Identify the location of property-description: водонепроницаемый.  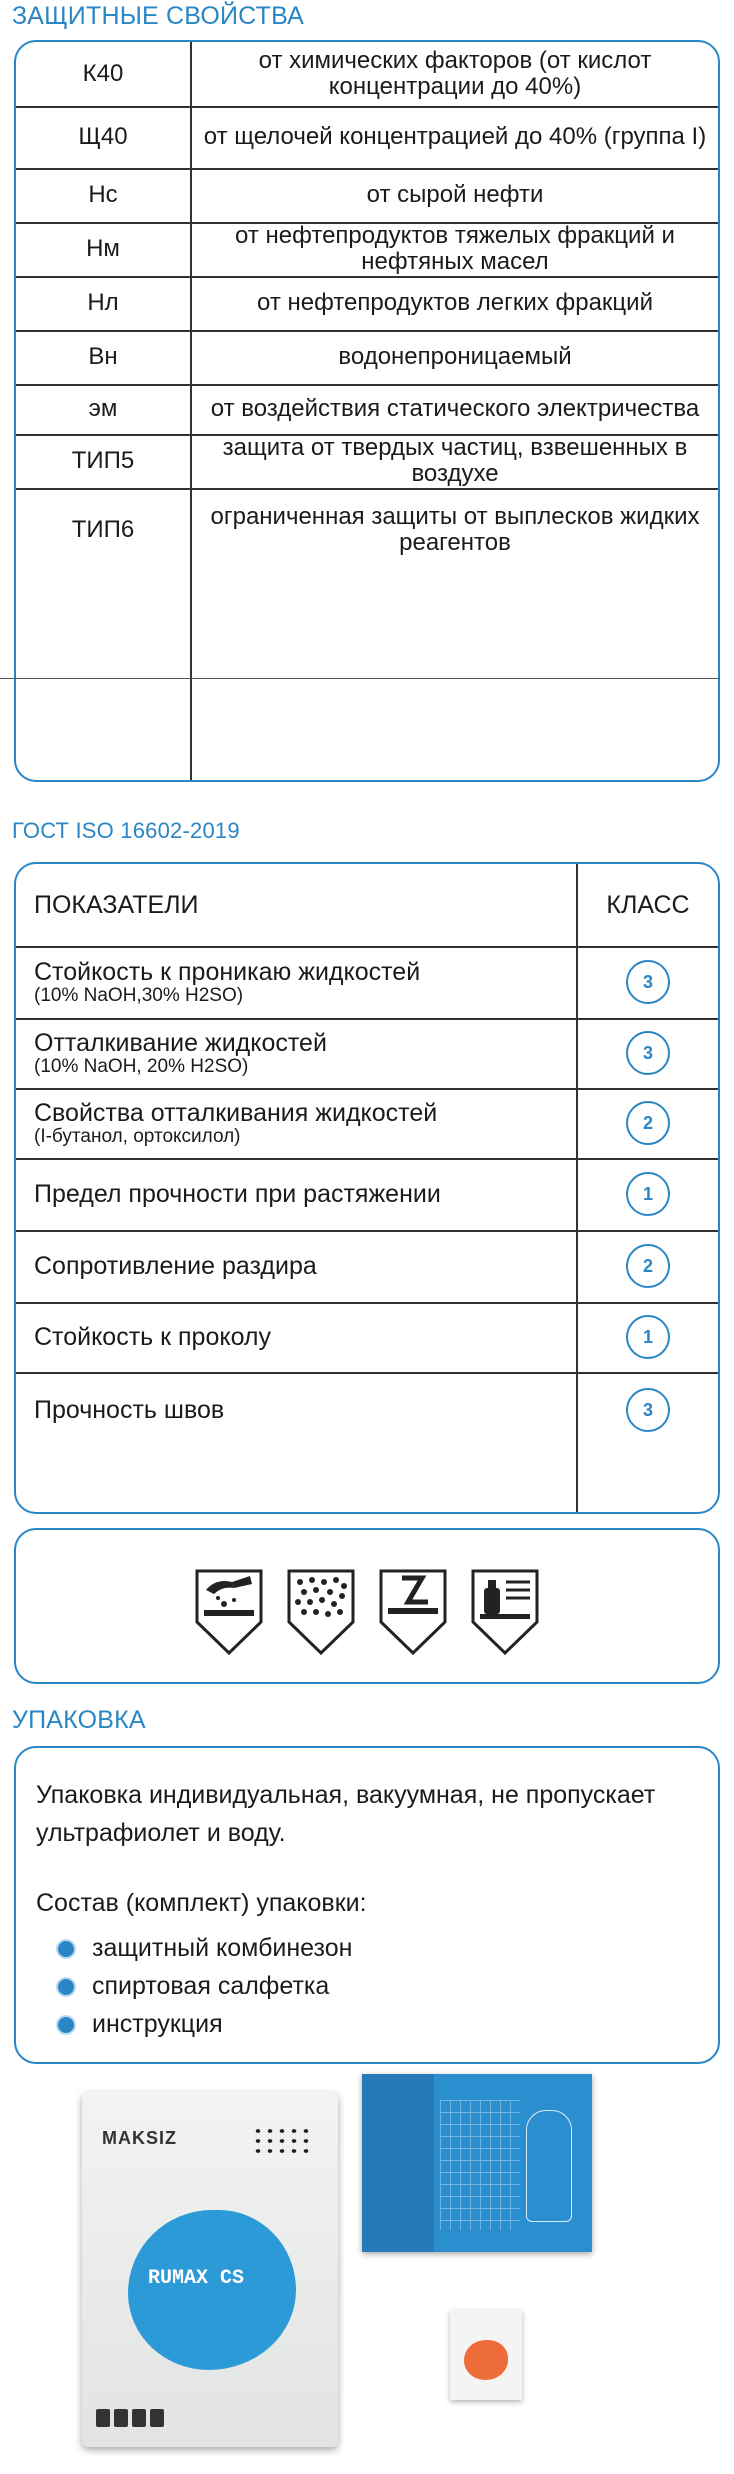
(455, 356).